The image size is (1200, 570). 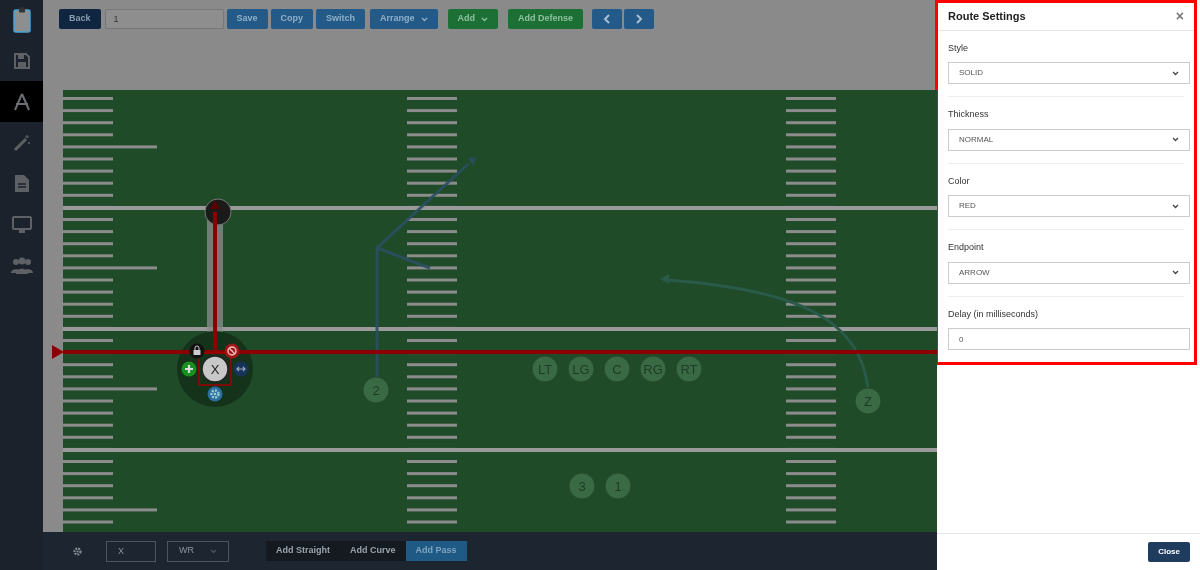 I want to click on position-select: WR, so click(x=198, y=551).